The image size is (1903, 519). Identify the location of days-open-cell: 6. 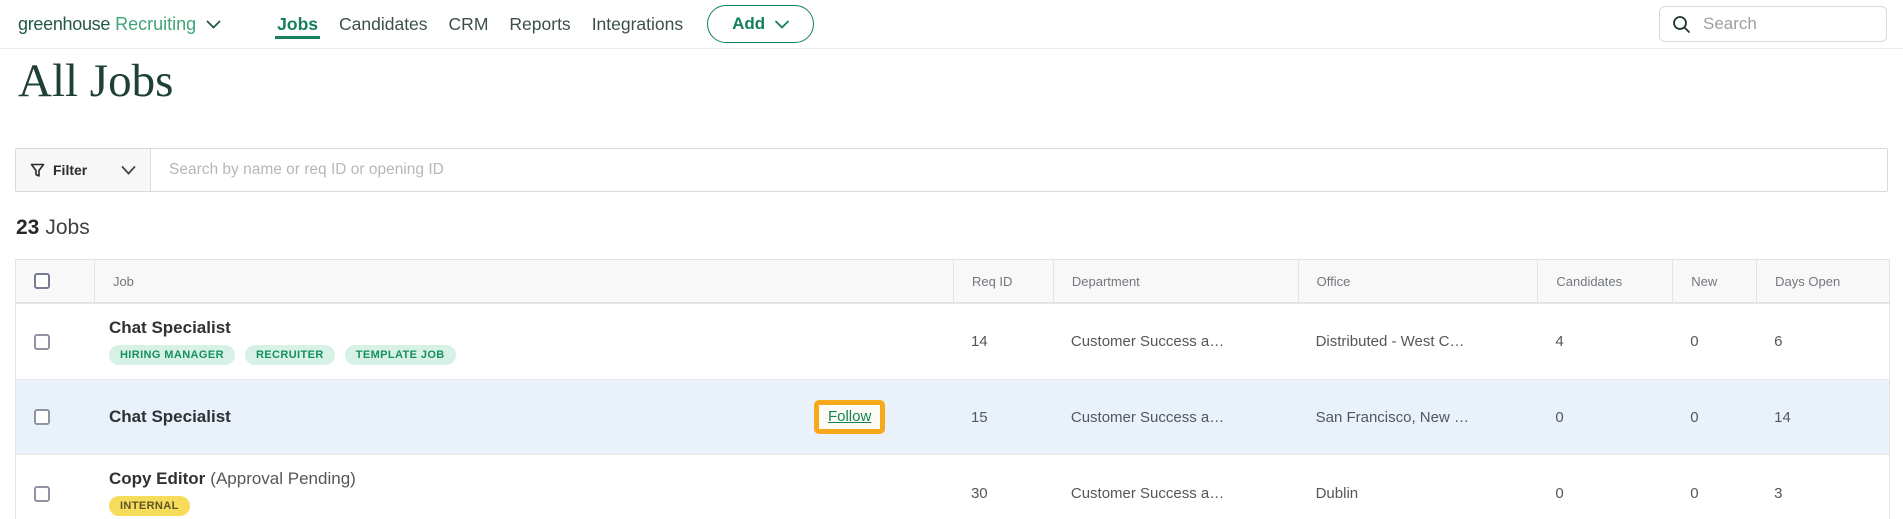
(1778, 341).